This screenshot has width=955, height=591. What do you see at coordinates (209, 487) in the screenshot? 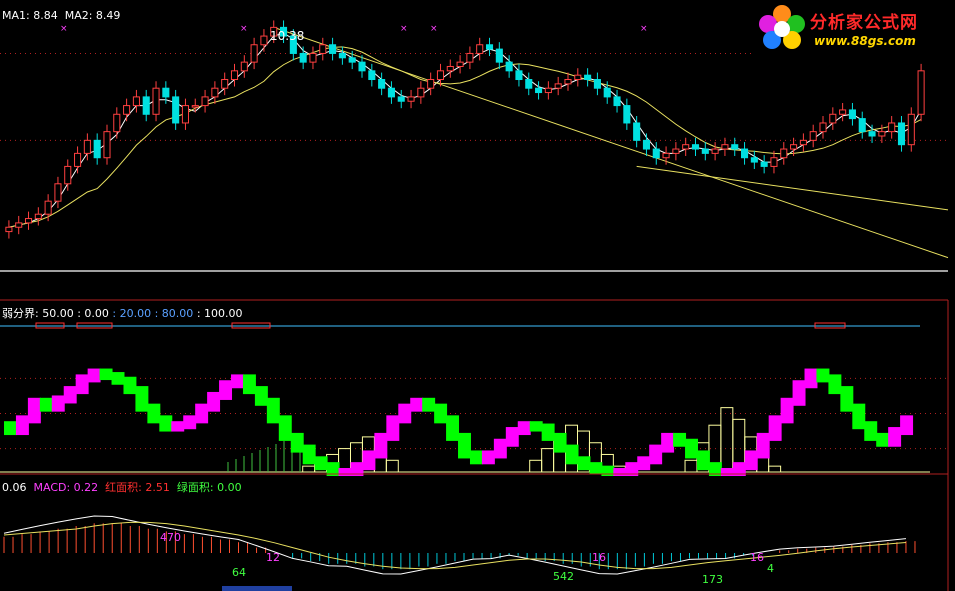
I see `legend-macd-item: 绿面积: 0.00` at bounding box center [209, 487].